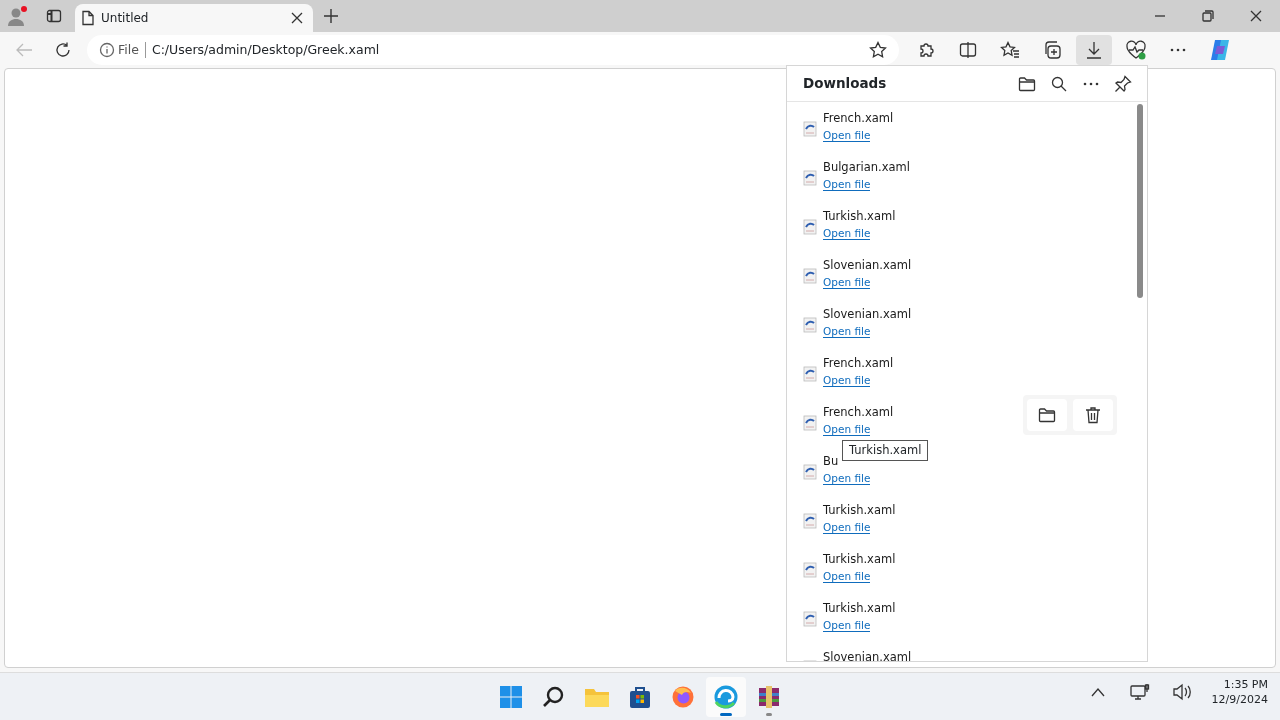 The width and height of the screenshot is (1280, 720). I want to click on favorites-list-icon, so click(1010, 50).